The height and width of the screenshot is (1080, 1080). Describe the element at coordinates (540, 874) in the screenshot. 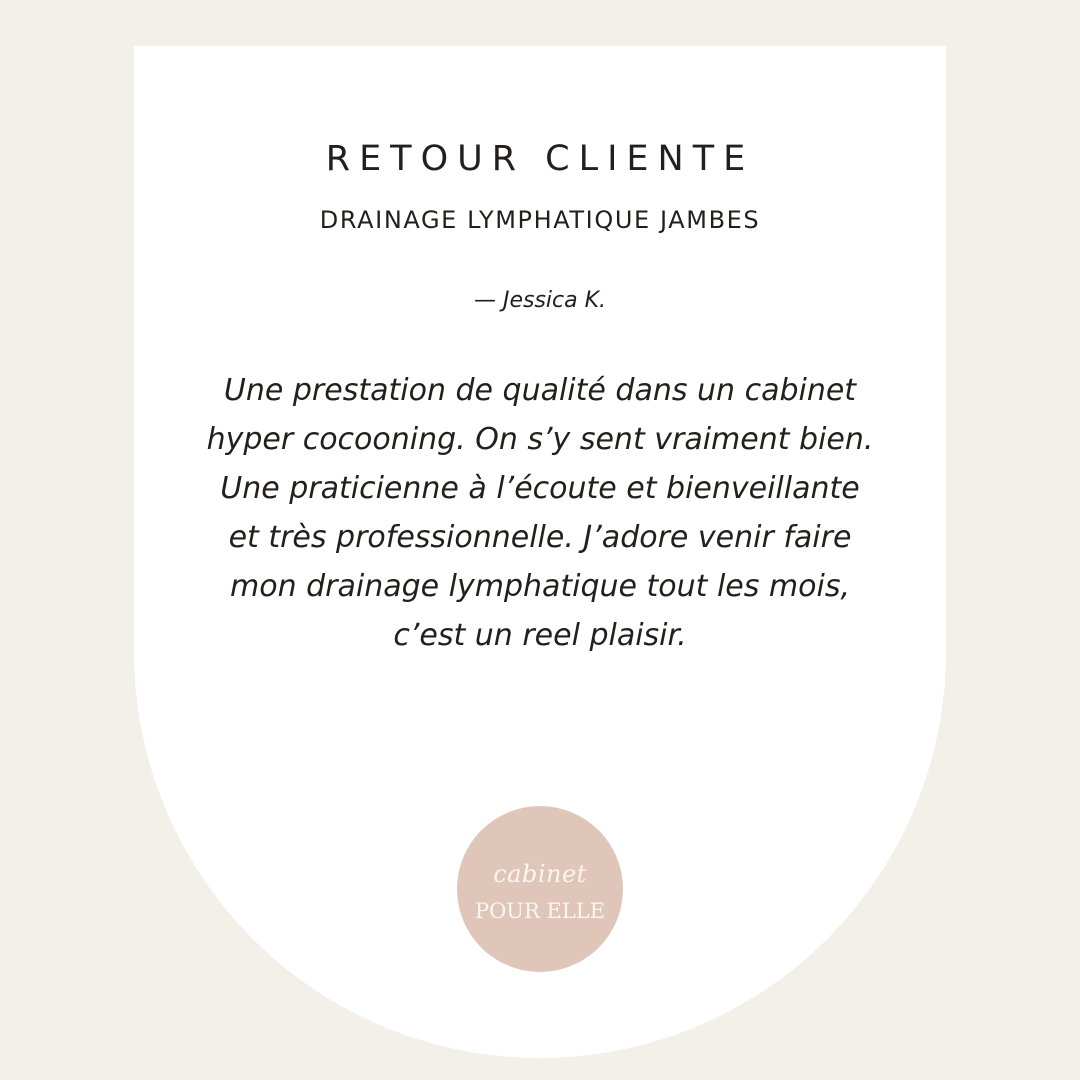

I see `logo-script-text: cabinet` at that location.